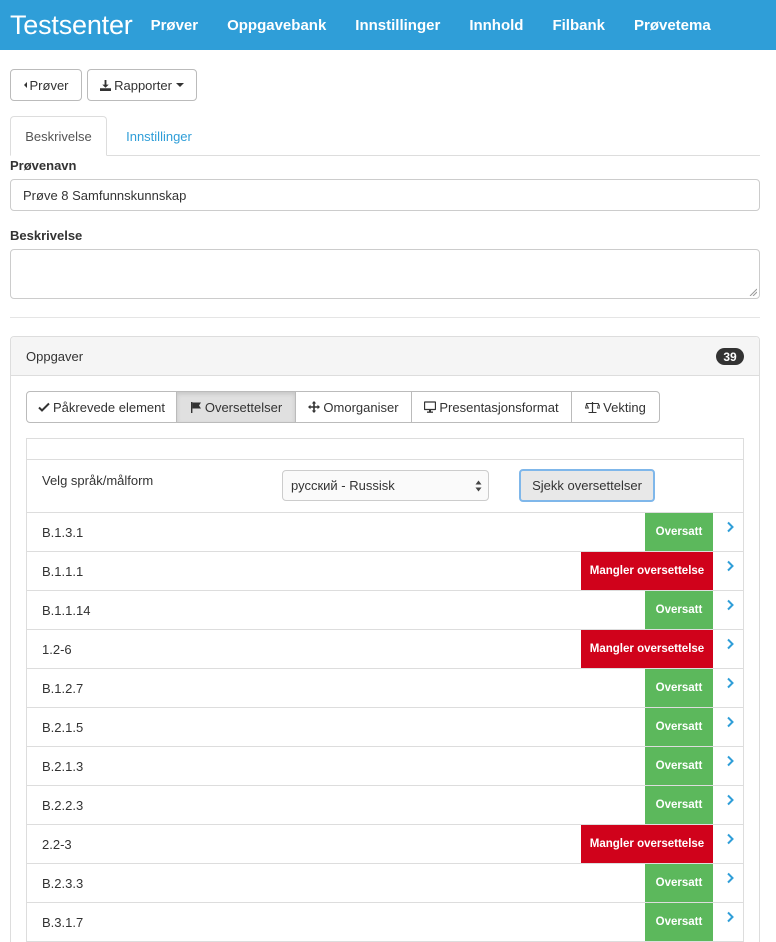  Describe the element at coordinates (624, 407) in the screenshot. I see `weighting-label: Vekting` at that location.